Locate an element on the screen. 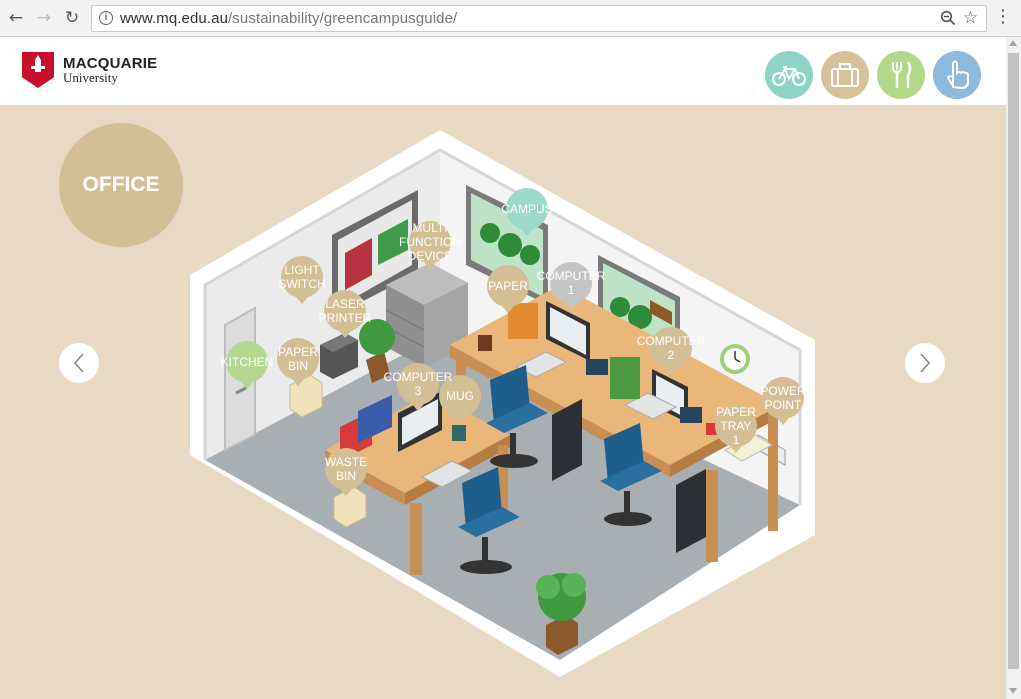 The width and height of the screenshot is (1021, 699). logo-line2: University is located at coordinates (90, 77).